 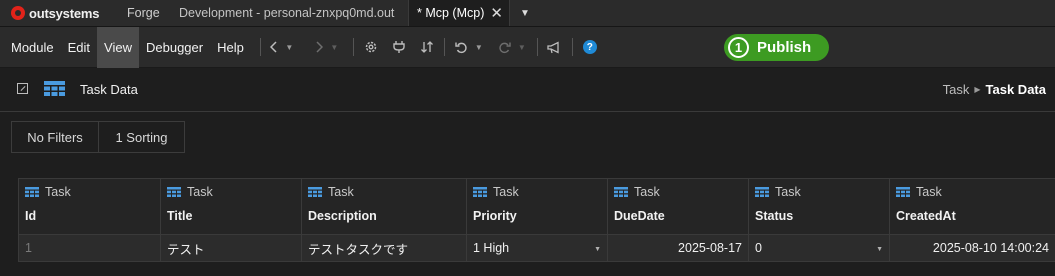 I want to click on column-name: Status, so click(x=774, y=216).